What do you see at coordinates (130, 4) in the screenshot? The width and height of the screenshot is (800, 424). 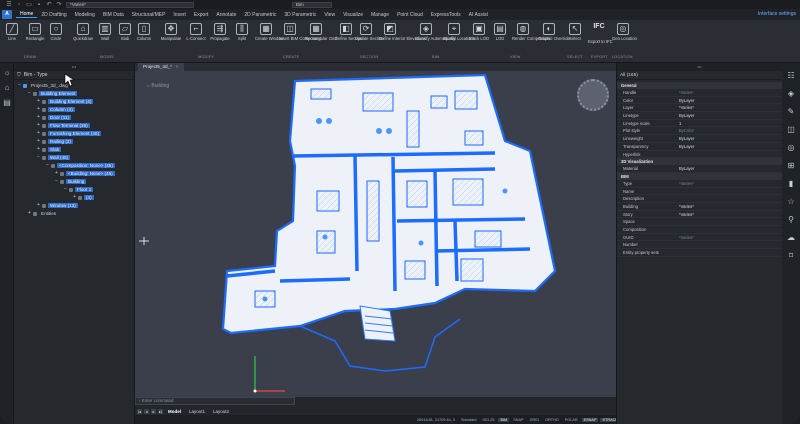 I see `layer-combo: *Varies*` at bounding box center [130, 4].